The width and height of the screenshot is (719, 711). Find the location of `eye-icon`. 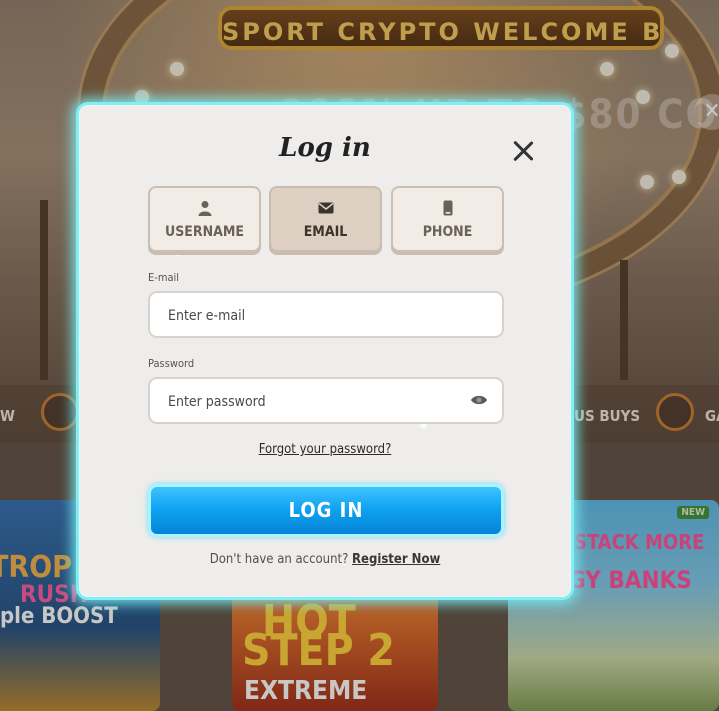

eye-icon is located at coordinates (479, 400).